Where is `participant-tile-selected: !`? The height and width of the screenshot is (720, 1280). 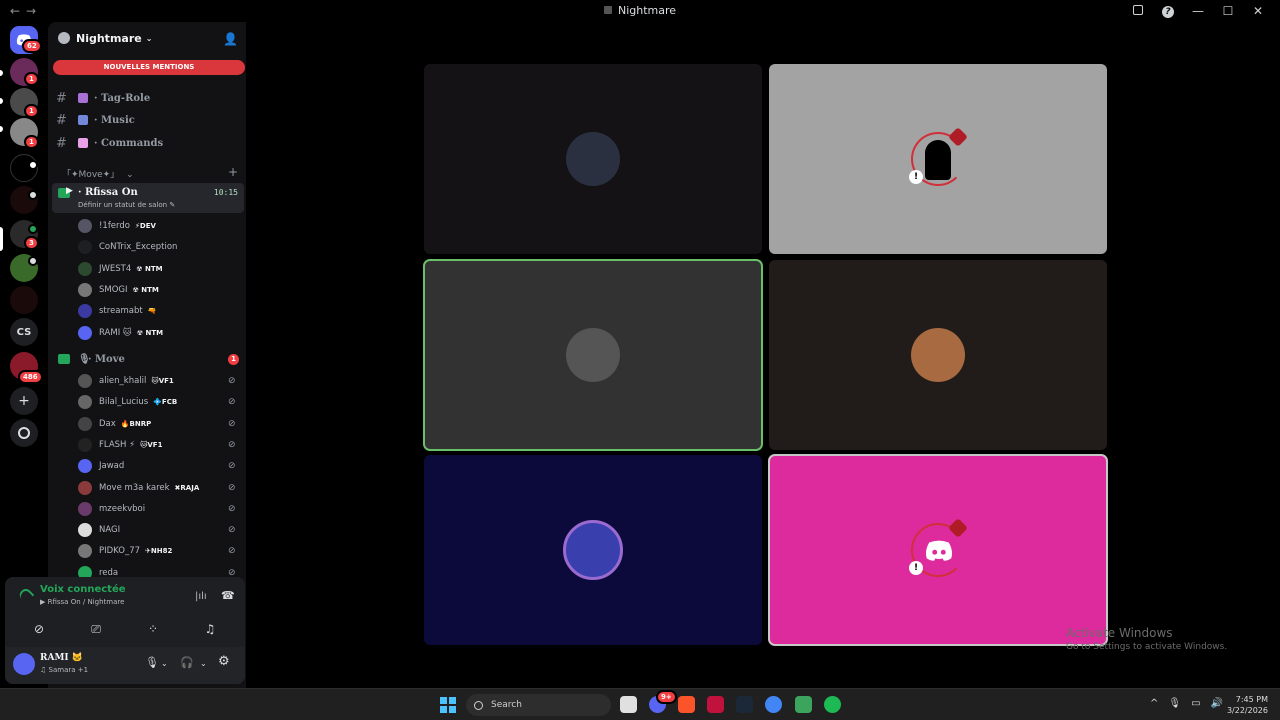
participant-tile-selected: ! is located at coordinates (938, 550).